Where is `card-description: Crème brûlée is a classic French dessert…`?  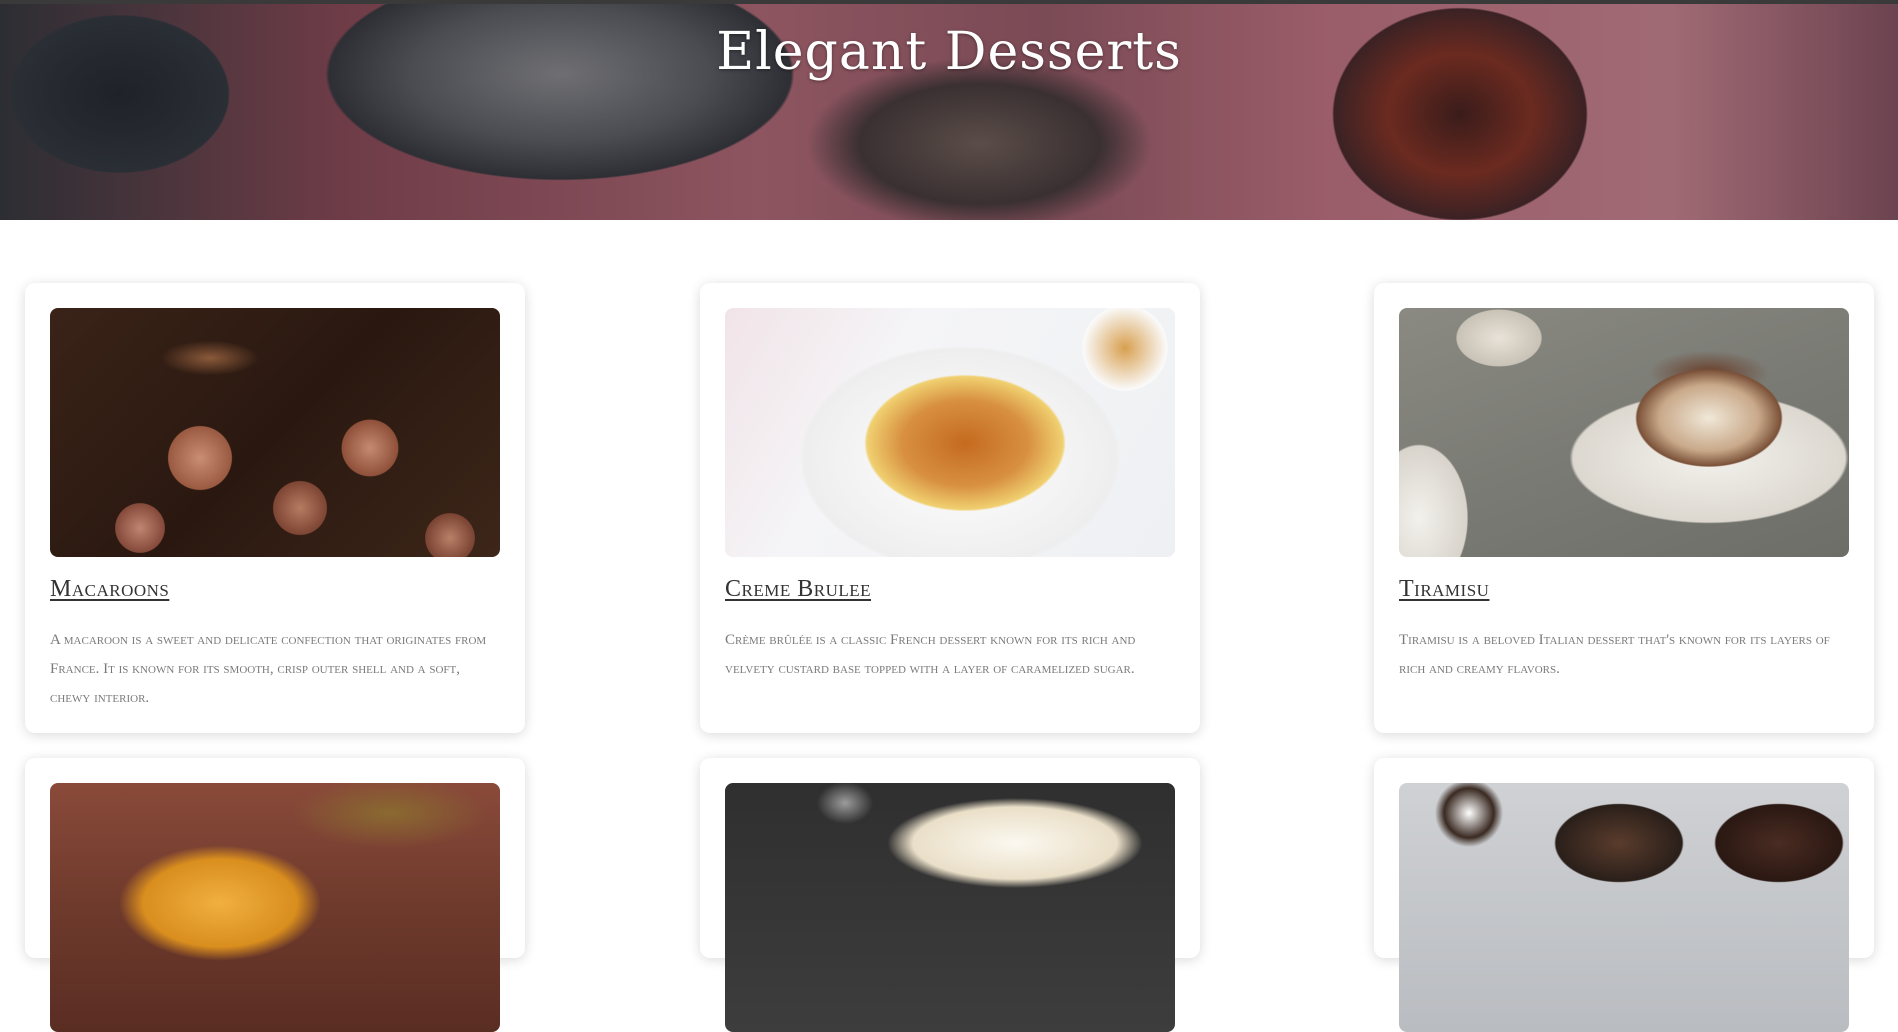
card-description: Crème brûlée is a classic French dessert… is located at coordinates (930, 654).